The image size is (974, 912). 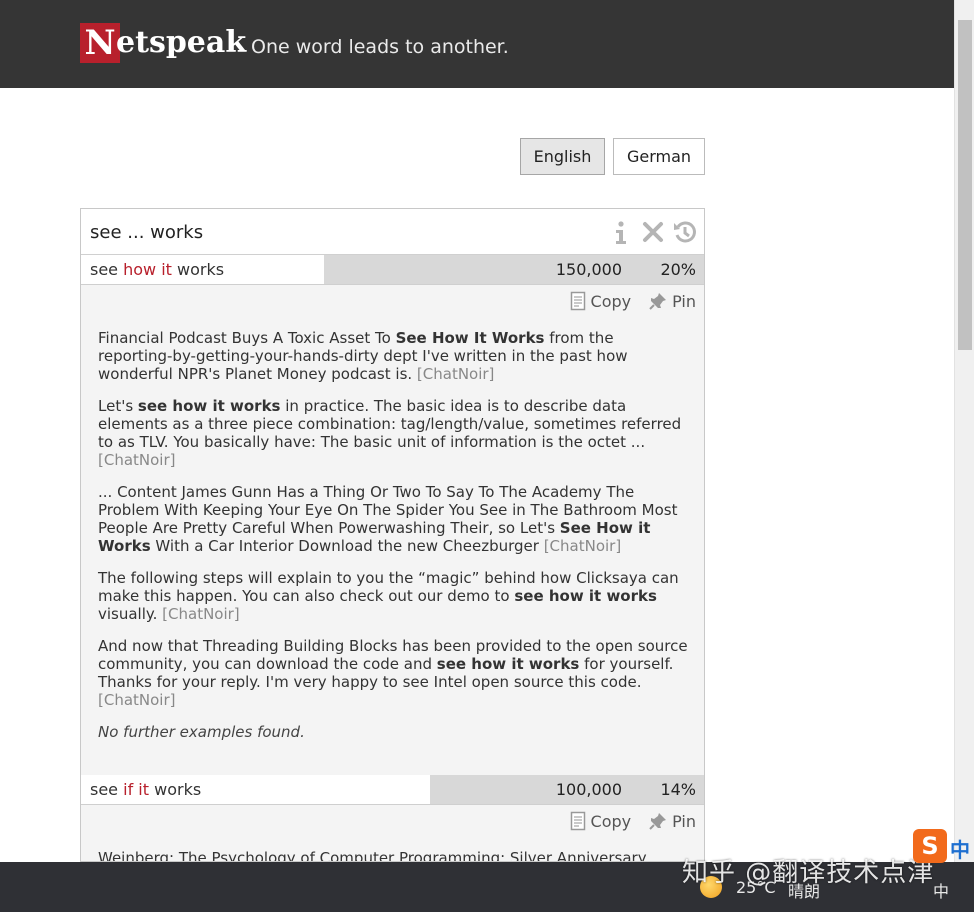 What do you see at coordinates (621, 232) in the screenshot?
I see `info-icon` at bounding box center [621, 232].